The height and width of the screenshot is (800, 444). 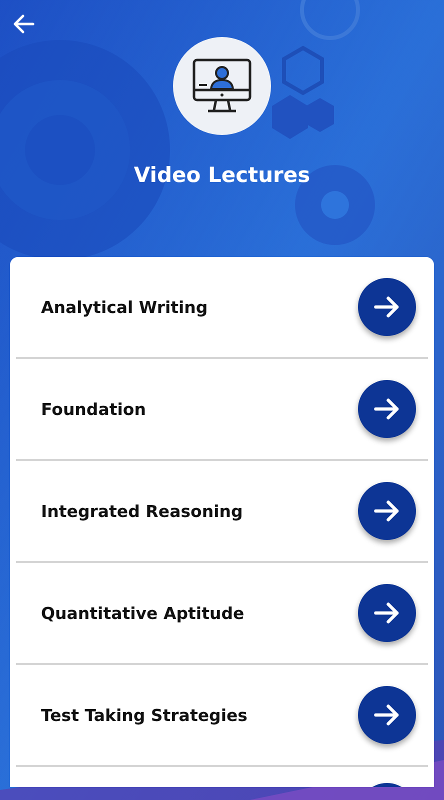 I want to click on lecture-title: Test Taking Strategies, so click(x=144, y=715).